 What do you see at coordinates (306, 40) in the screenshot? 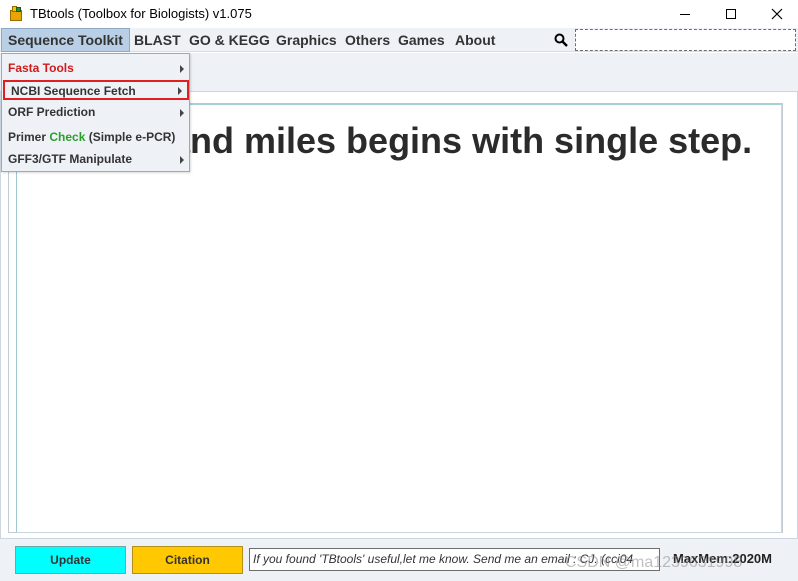
I see `menu-graphics: Graphics` at bounding box center [306, 40].